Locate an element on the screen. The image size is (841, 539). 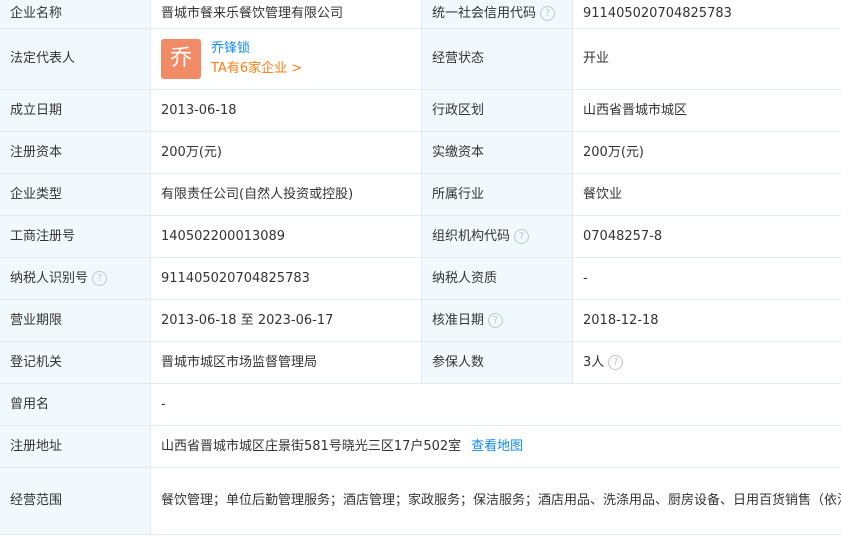
value-registered-address: 山西省晋城市城区庄景街581号晓光三区17户502室 查看地图 is located at coordinates (495, 446).